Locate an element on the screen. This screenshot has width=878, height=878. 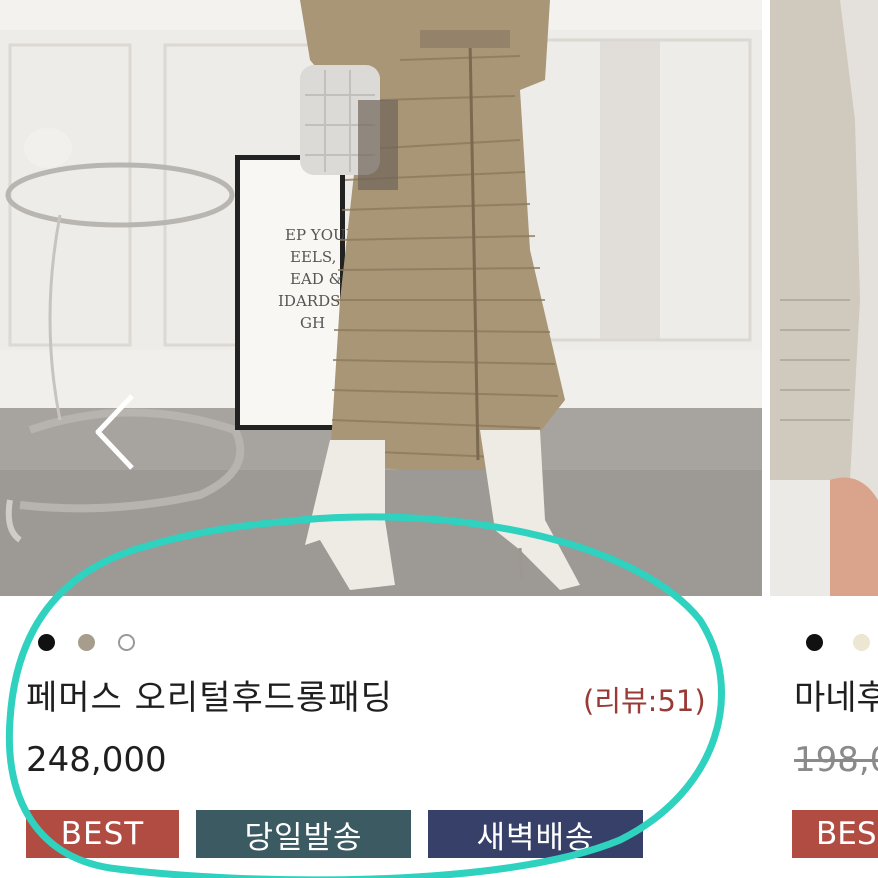
swatch-cream is located at coordinates (861, 642).